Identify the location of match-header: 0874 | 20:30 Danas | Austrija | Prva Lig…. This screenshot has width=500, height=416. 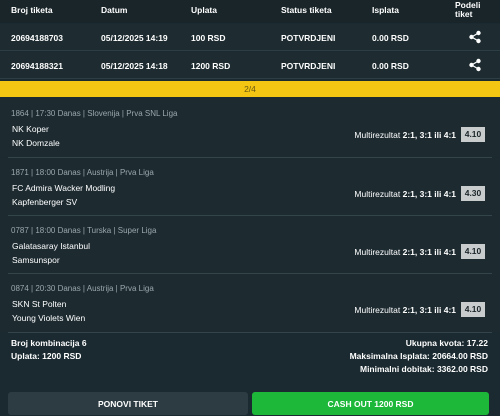
(82, 288).